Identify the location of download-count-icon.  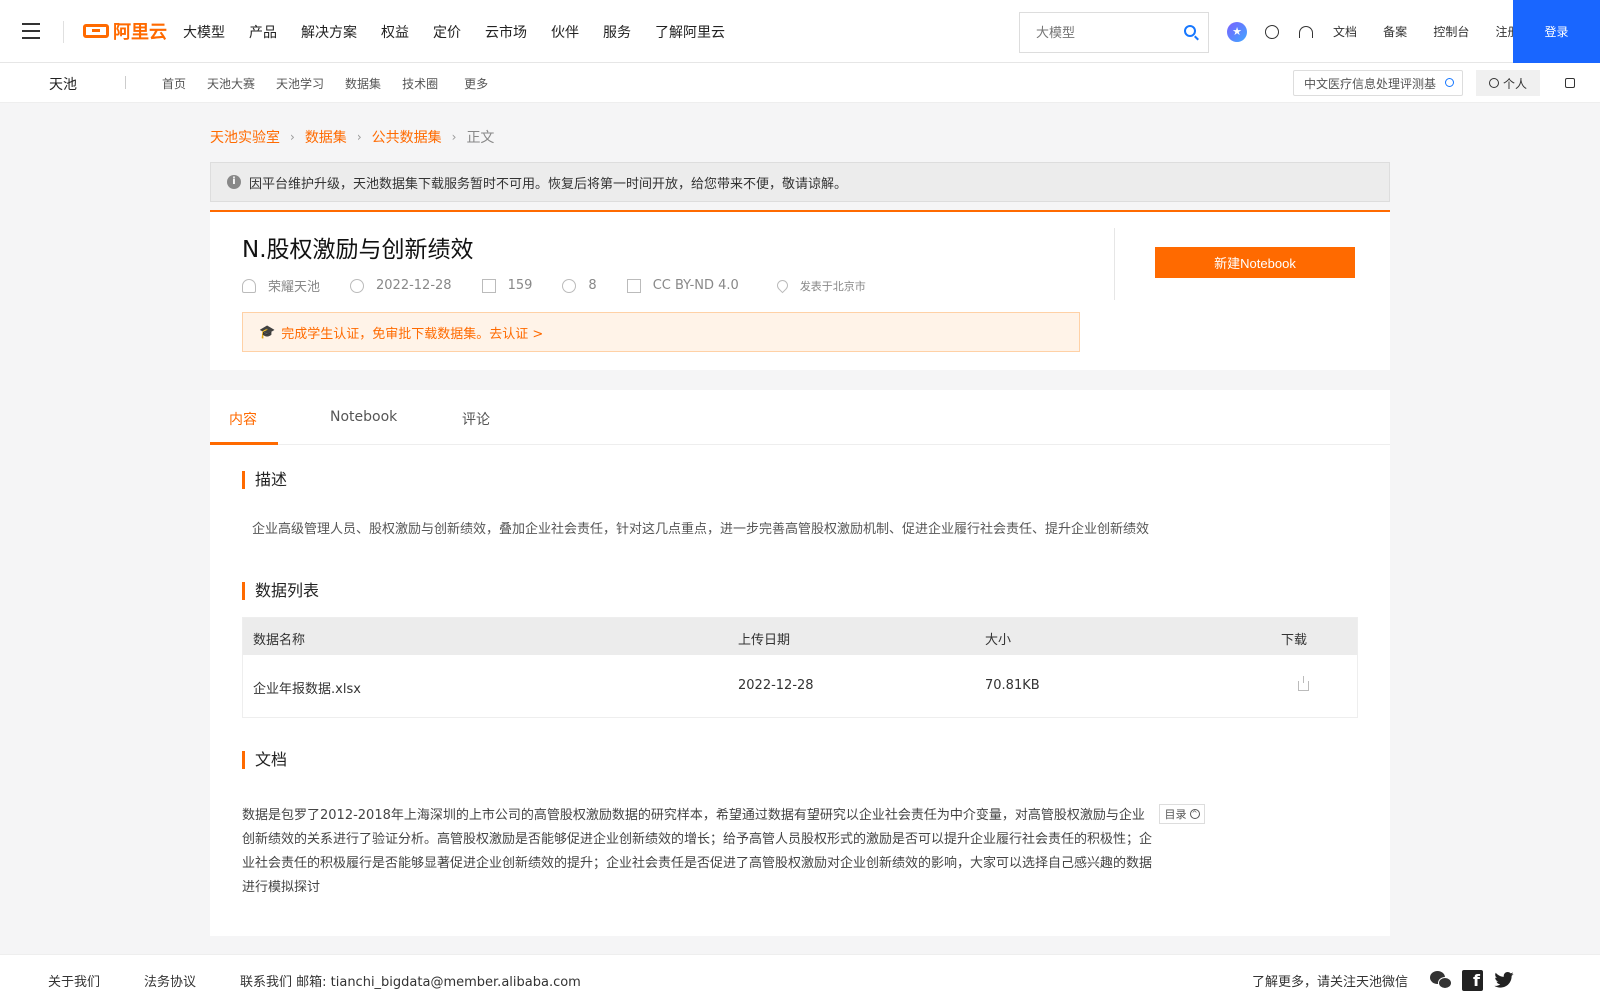
(488, 285).